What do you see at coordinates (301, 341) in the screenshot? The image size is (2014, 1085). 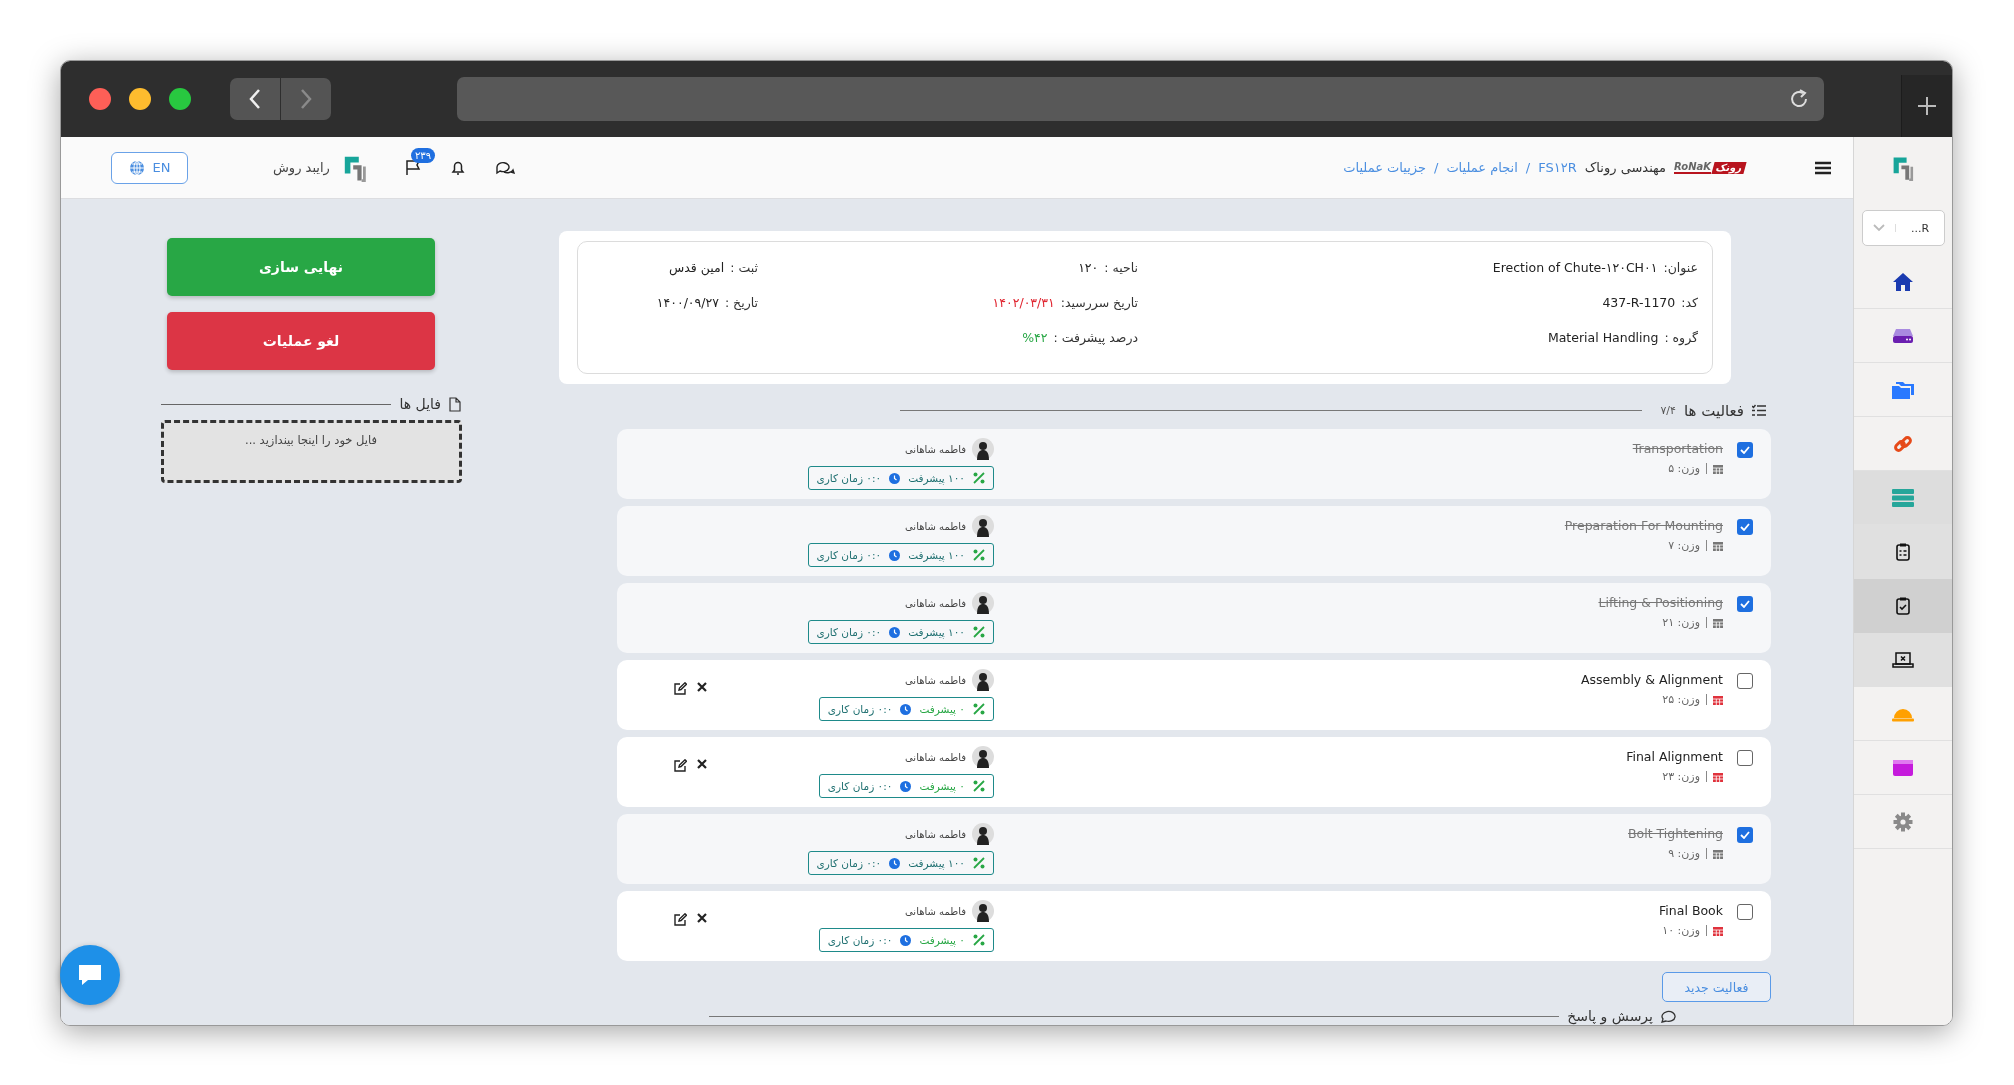 I see `cancel-operation-button: لغو عملیات` at bounding box center [301, 341].